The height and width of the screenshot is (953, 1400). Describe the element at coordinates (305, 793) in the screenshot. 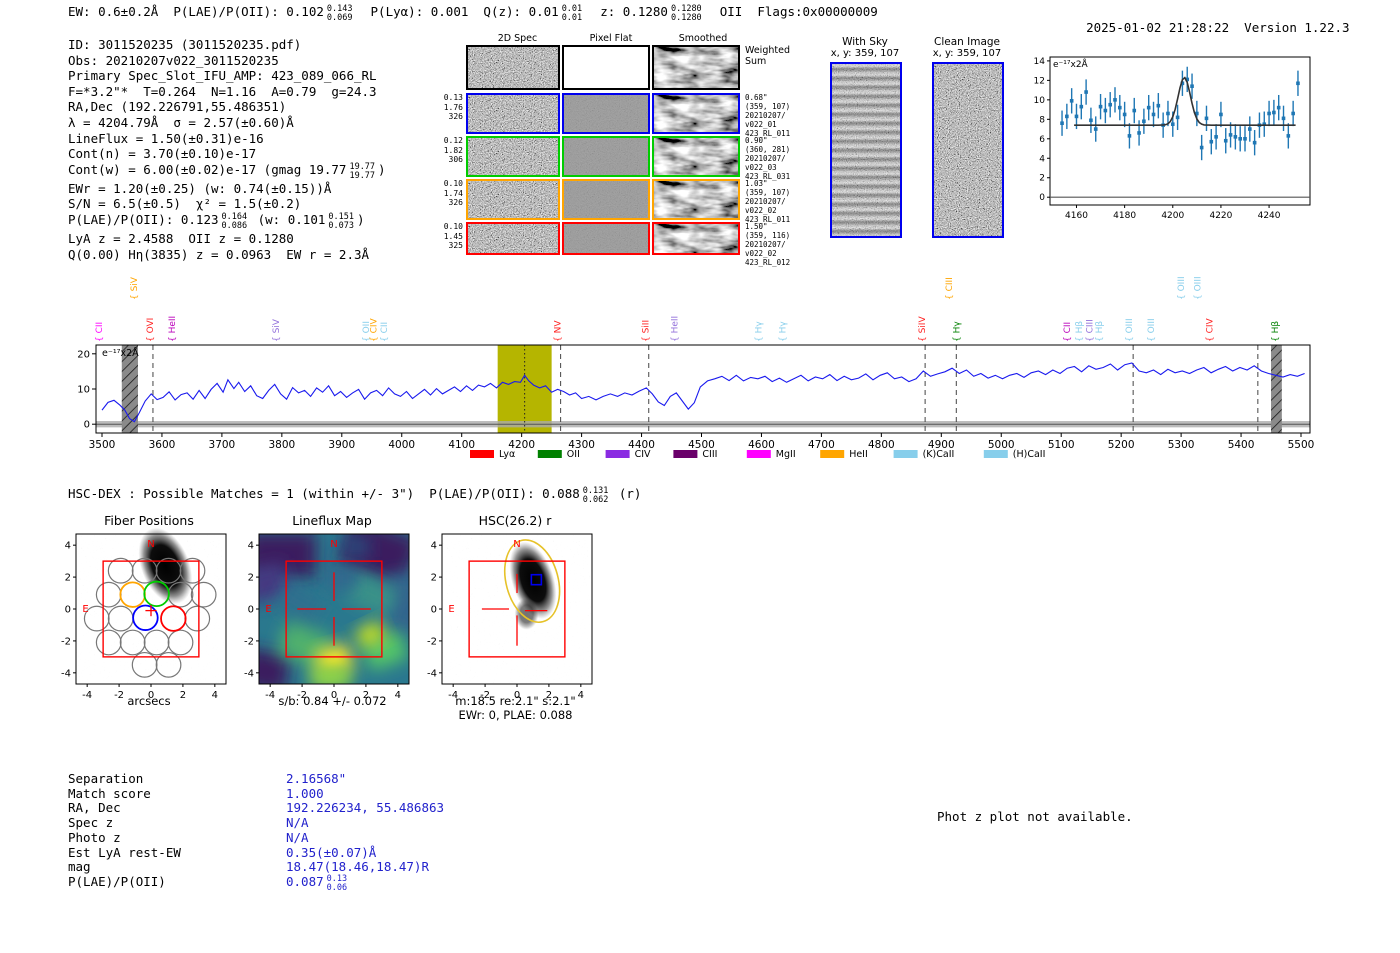

I see `match-row-value: 1.000` at that location.